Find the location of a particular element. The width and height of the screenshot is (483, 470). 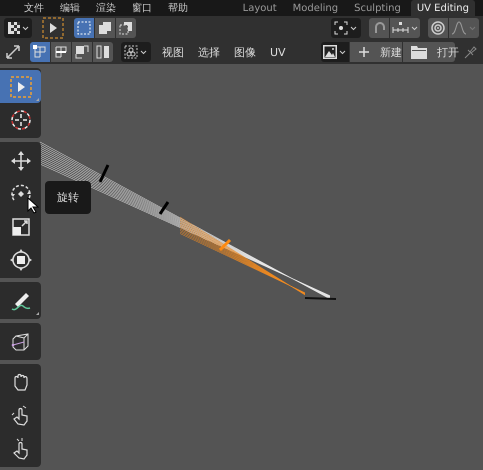

sticky-selection-dropdown is located at coordinates (136, 52).